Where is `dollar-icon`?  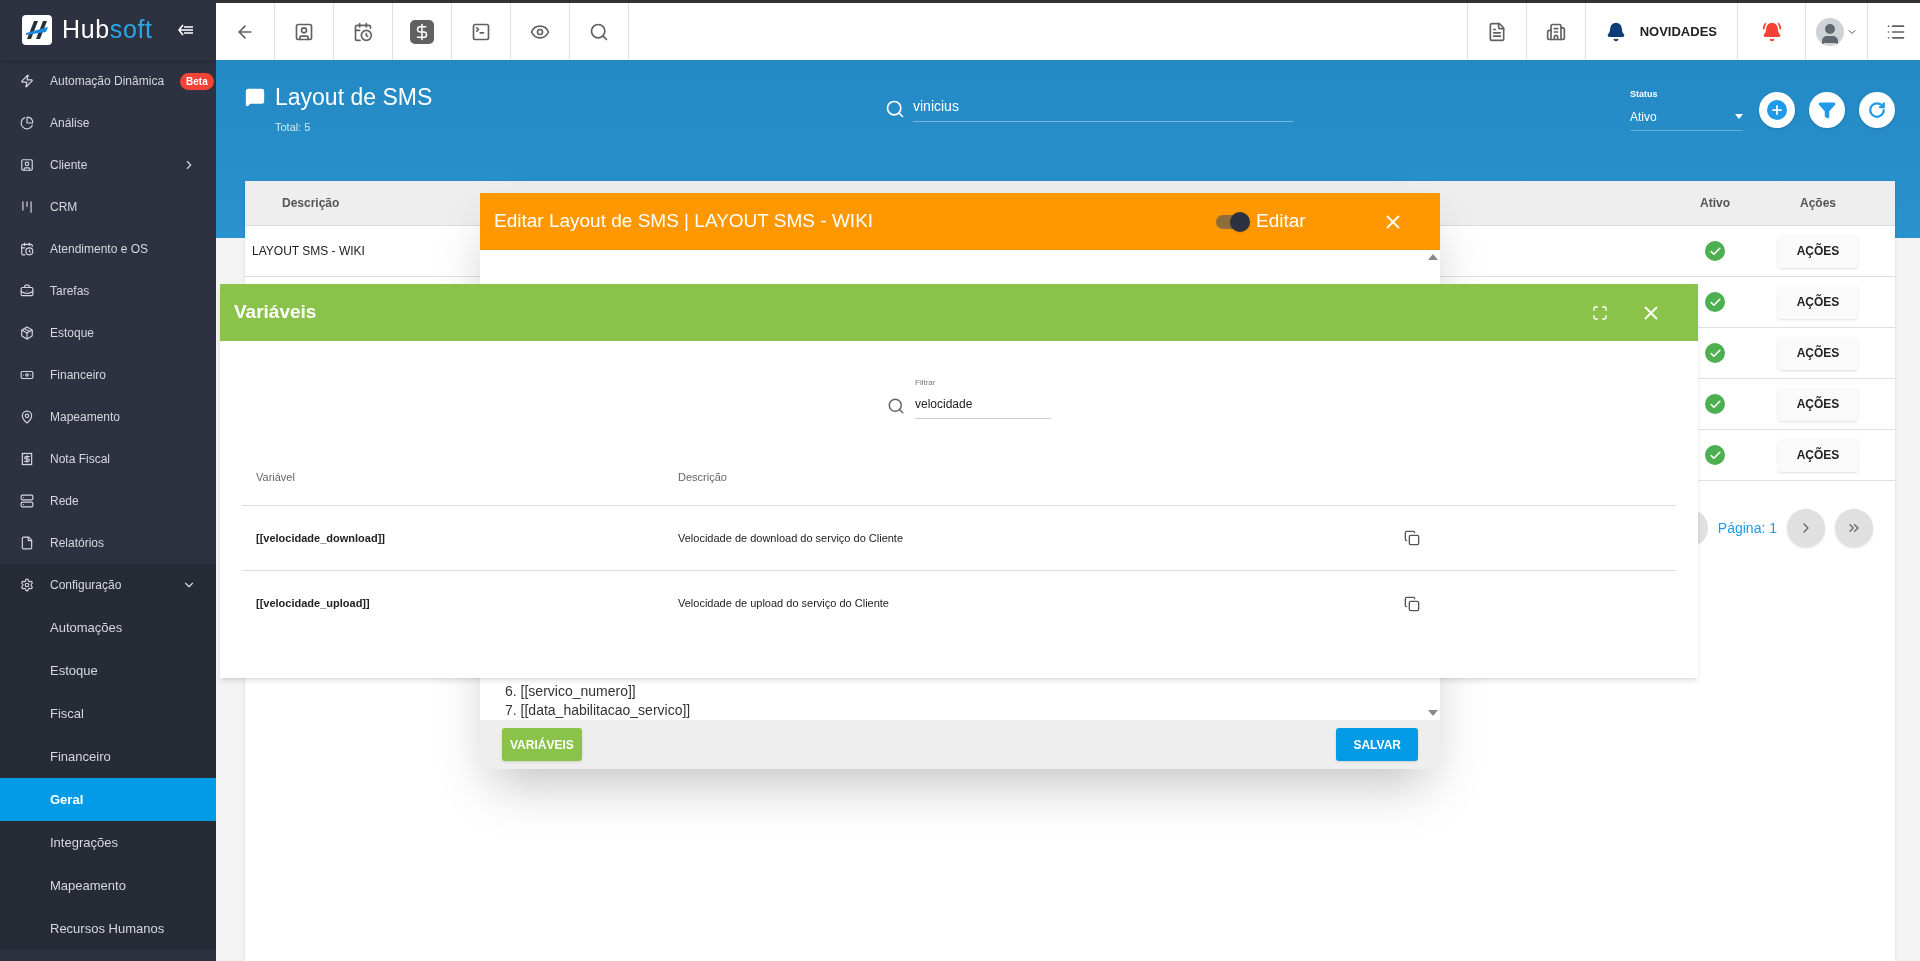 dollar-icon is located at coordinates (422, 31).